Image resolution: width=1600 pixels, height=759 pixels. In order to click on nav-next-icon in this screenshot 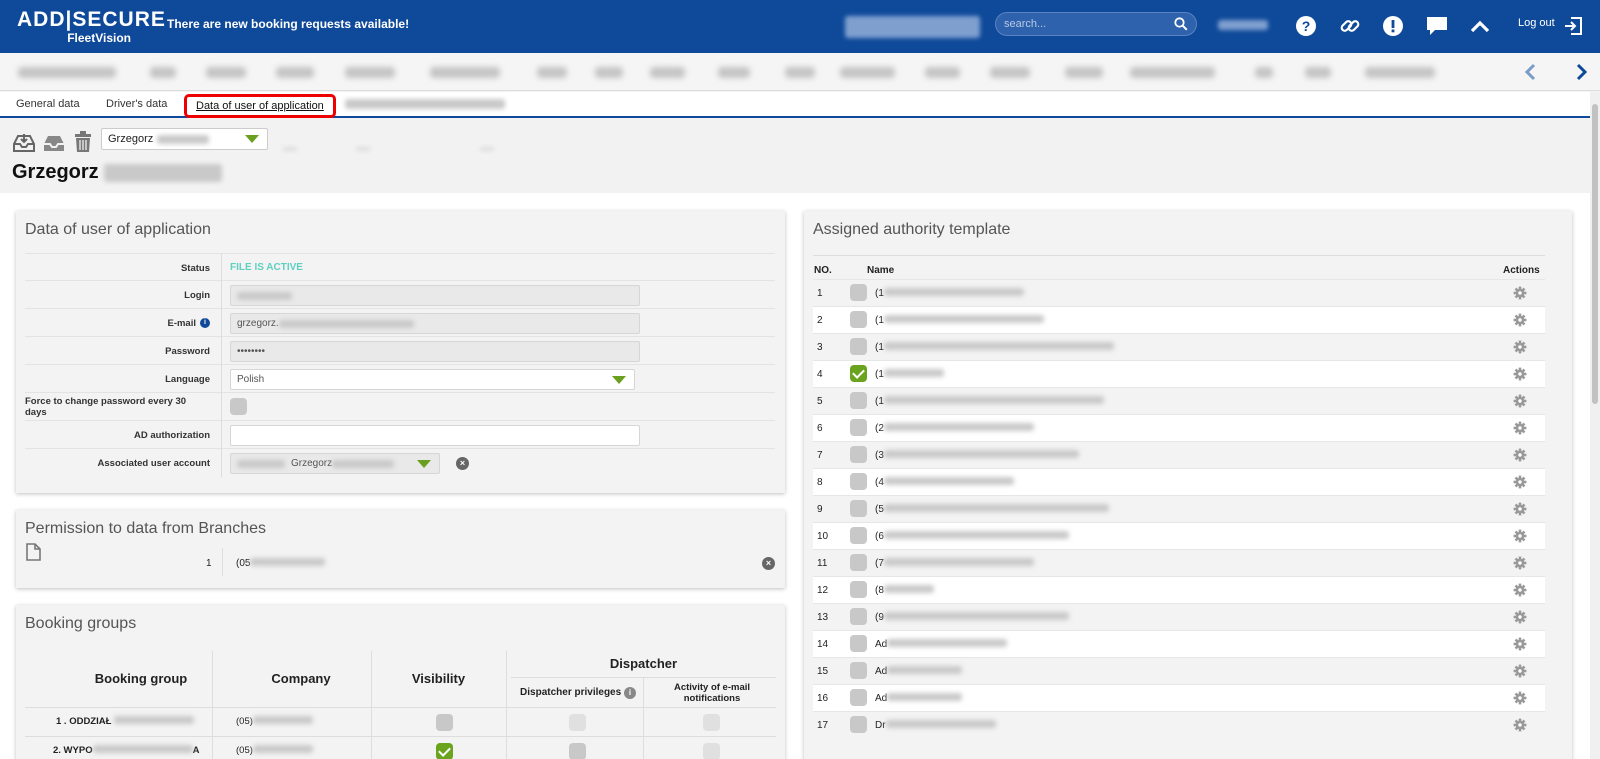, I will do `click(1582, 73)`.